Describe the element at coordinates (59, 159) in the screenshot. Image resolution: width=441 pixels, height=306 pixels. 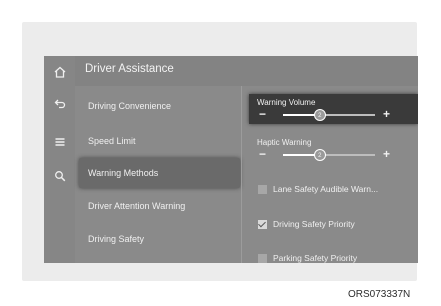
I see `side-rail` at that location.